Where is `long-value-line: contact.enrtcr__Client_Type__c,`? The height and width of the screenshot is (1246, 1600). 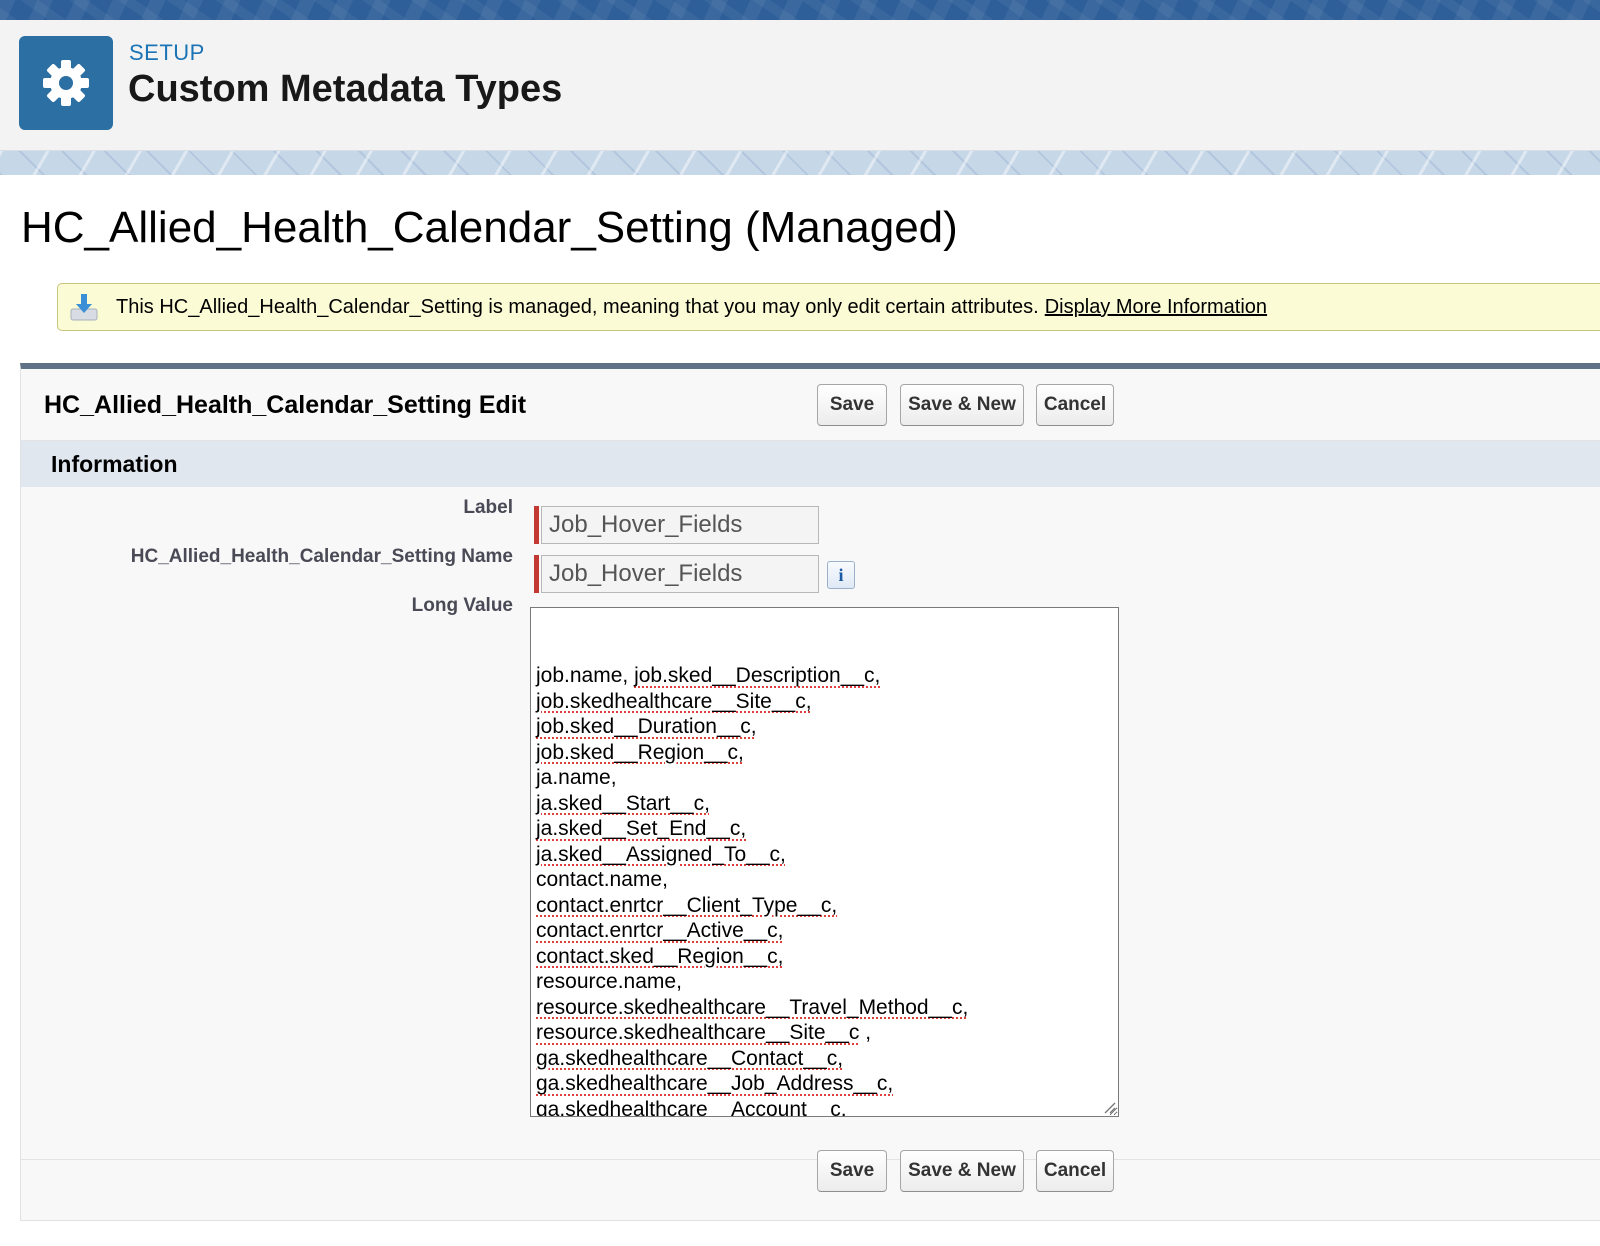 long-value-line: contact.enrtcr__Client_Type__c, is located at coordinates (687, 905).